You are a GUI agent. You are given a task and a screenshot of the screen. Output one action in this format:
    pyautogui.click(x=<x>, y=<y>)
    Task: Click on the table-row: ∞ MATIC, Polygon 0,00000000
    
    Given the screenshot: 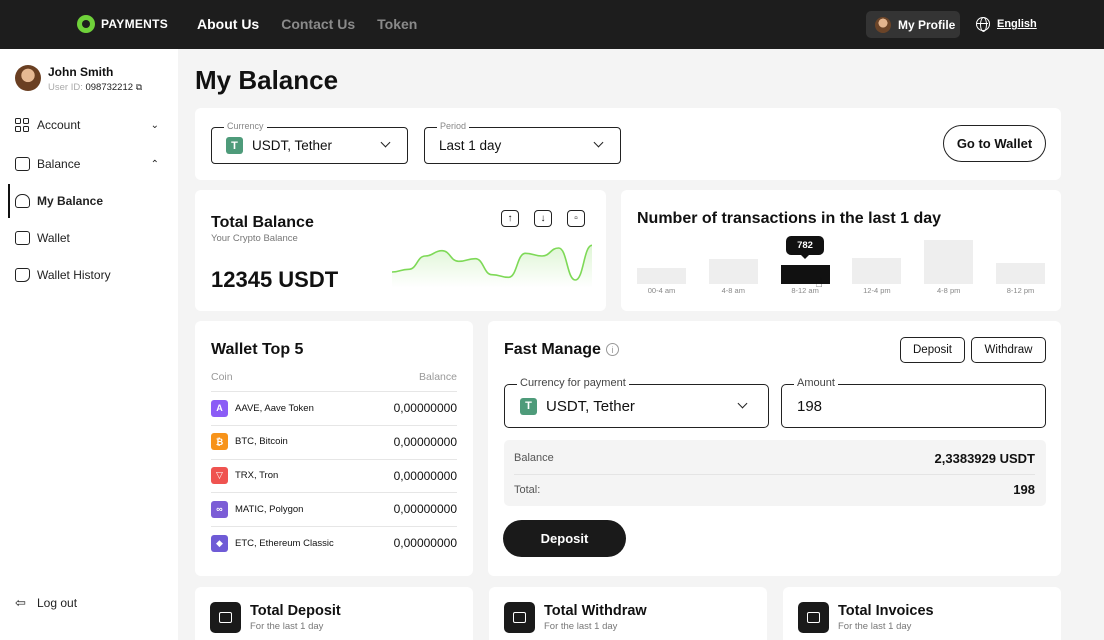 What is the action you would take?
    pyautogui.click(x=334, y=508)
    